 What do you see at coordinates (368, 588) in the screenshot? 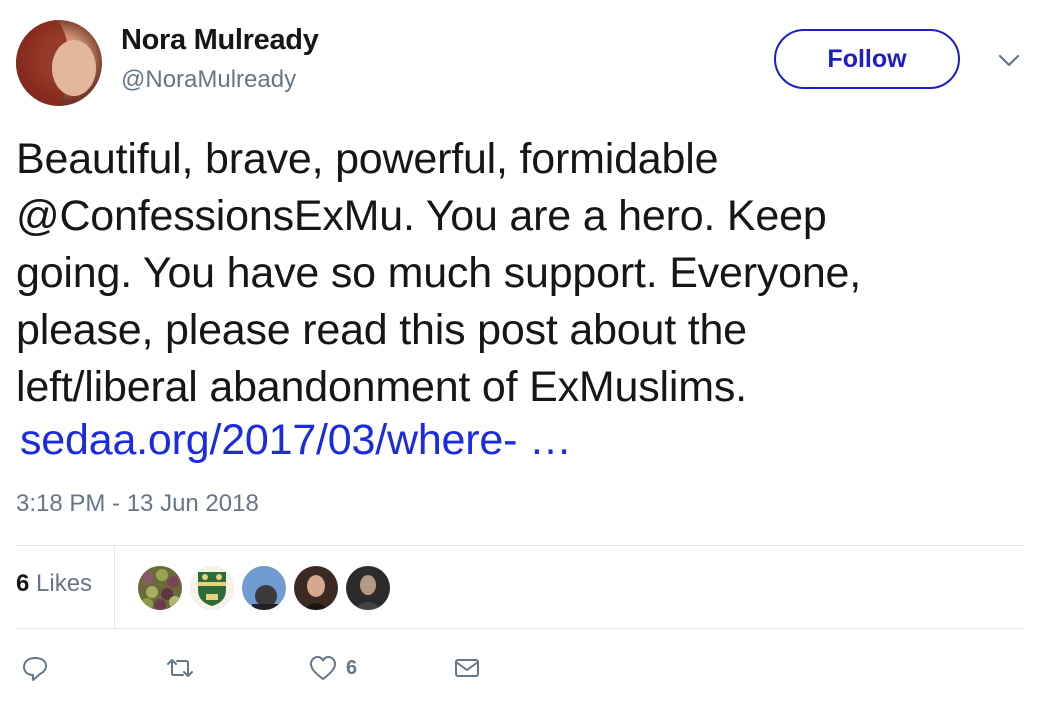
I see `liker-avatar-man-dark` at bounding box center [368, 588].